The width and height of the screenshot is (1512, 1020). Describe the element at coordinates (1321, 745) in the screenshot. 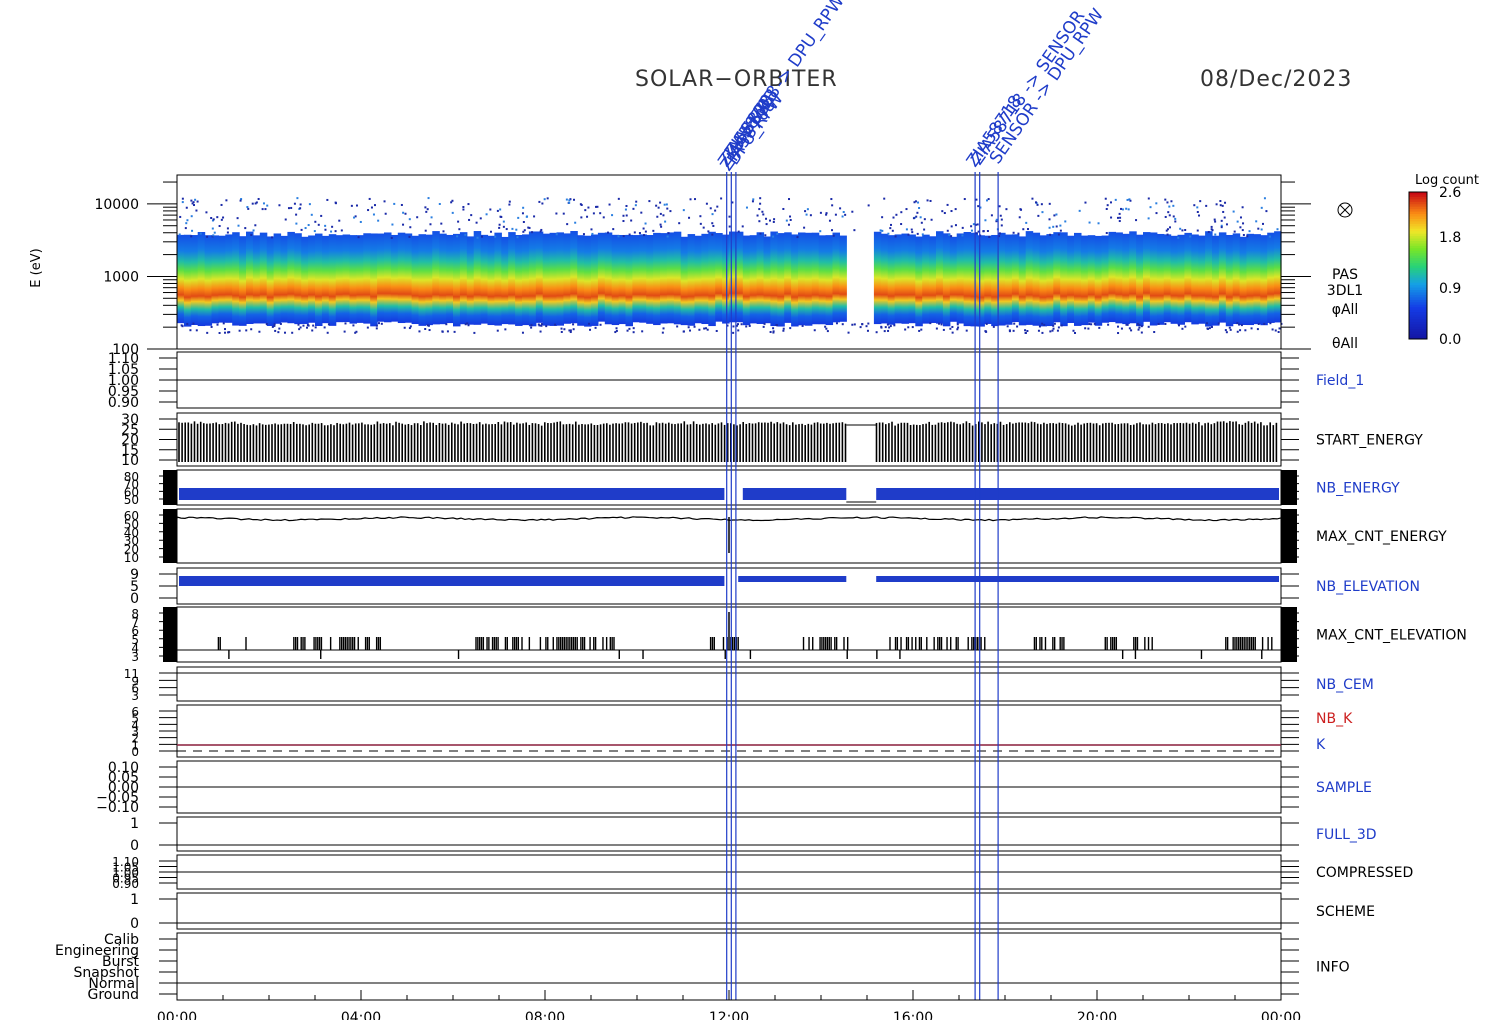

I see `panel-second-label: K` at that location.